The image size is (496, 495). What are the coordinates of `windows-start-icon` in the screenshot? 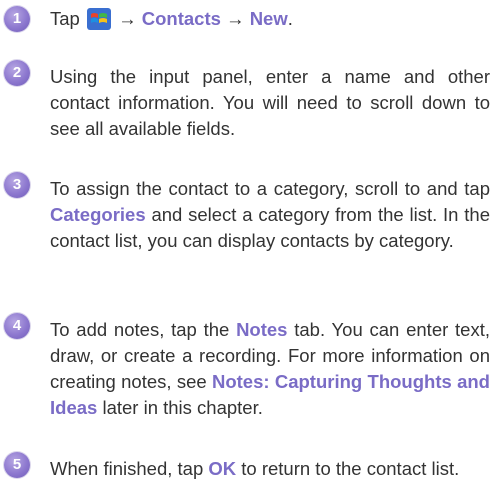 It's located at (98, 19).